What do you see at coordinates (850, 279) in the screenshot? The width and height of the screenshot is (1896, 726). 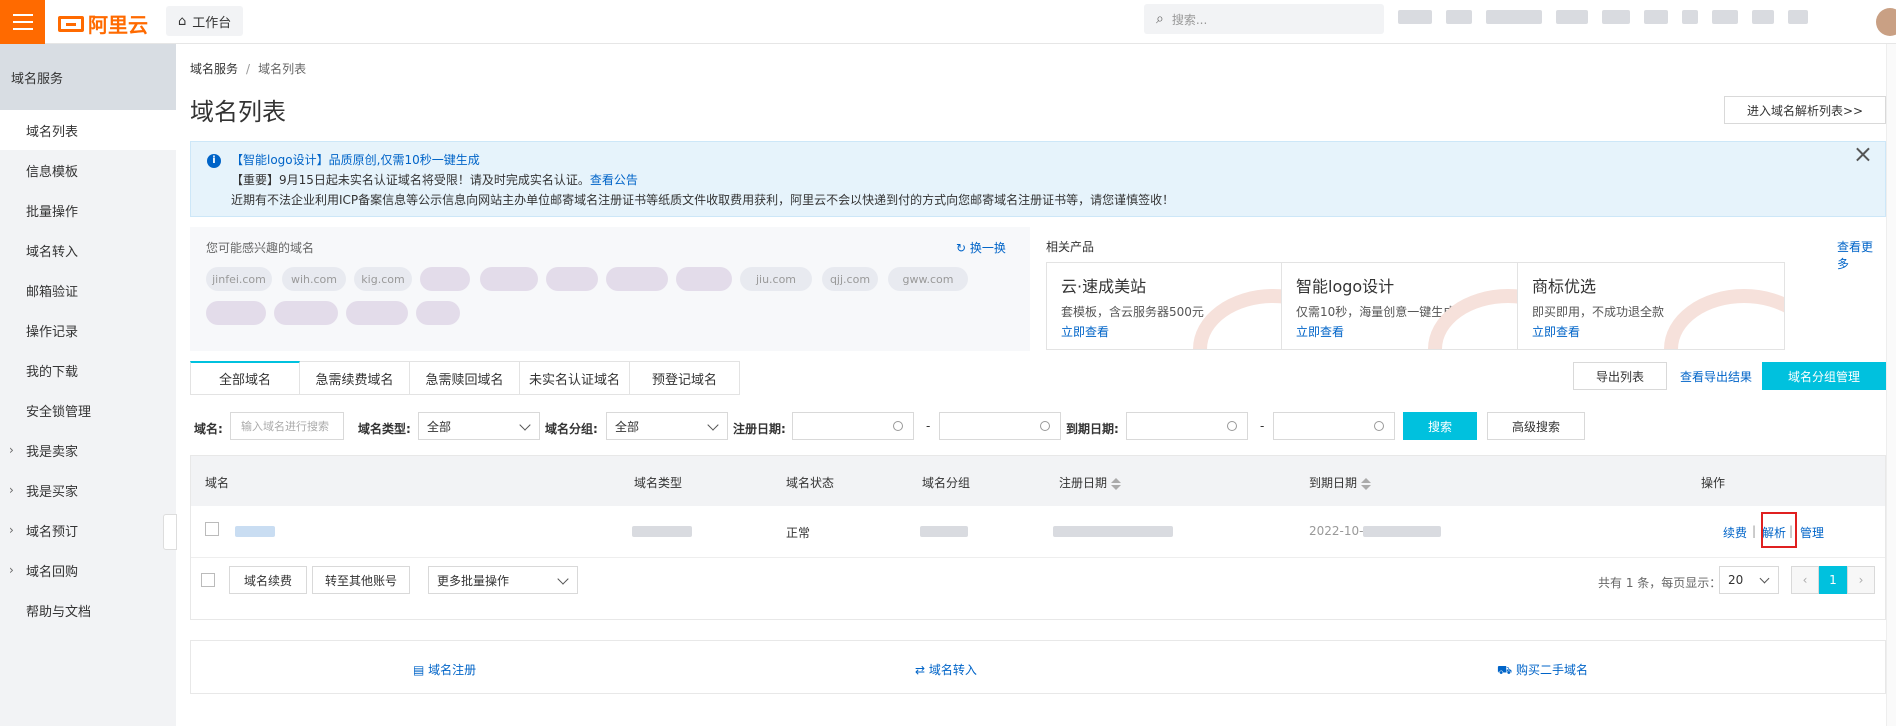 I see `domain-chip: qjj.com` at bounding box center [850, 279].